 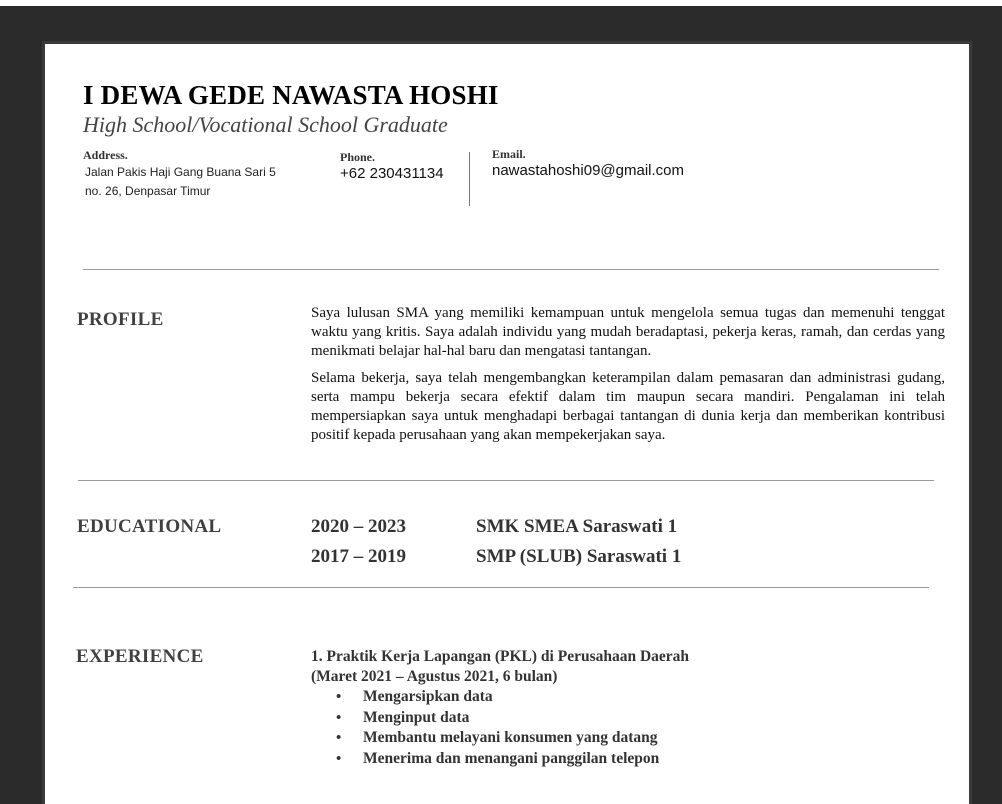 I want to click on experience-period: (Maret 2021 – Agustus 2021, 6 bulan), so click(x=434, y=676).